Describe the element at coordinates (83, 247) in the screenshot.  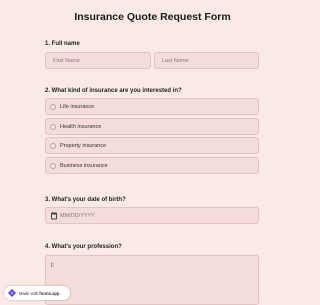
I see `question-4-label: 4. What's your profession?` at that location.